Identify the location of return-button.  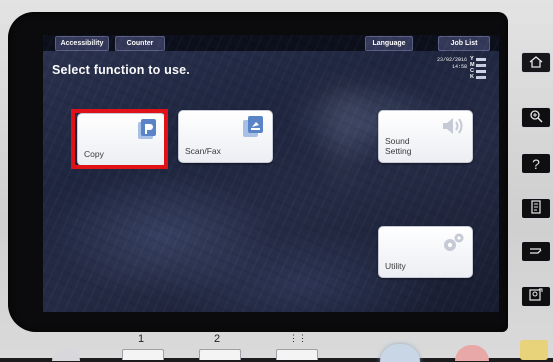
(536, 251).